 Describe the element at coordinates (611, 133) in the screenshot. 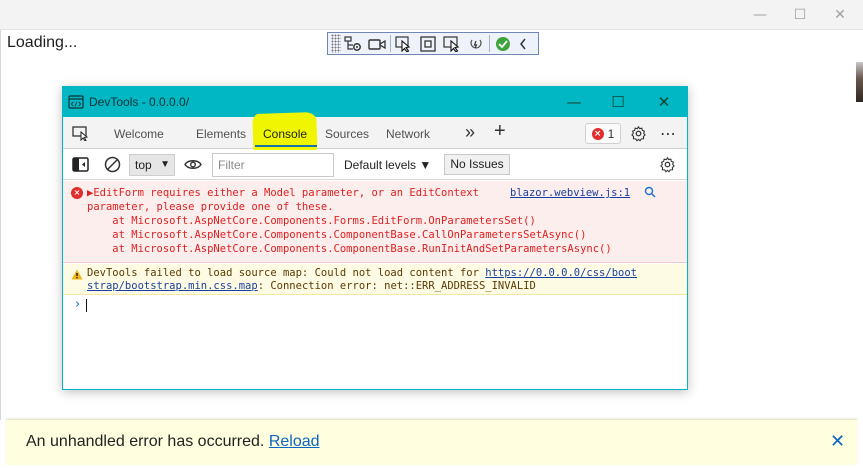

I see `error-count: 1` at that location.